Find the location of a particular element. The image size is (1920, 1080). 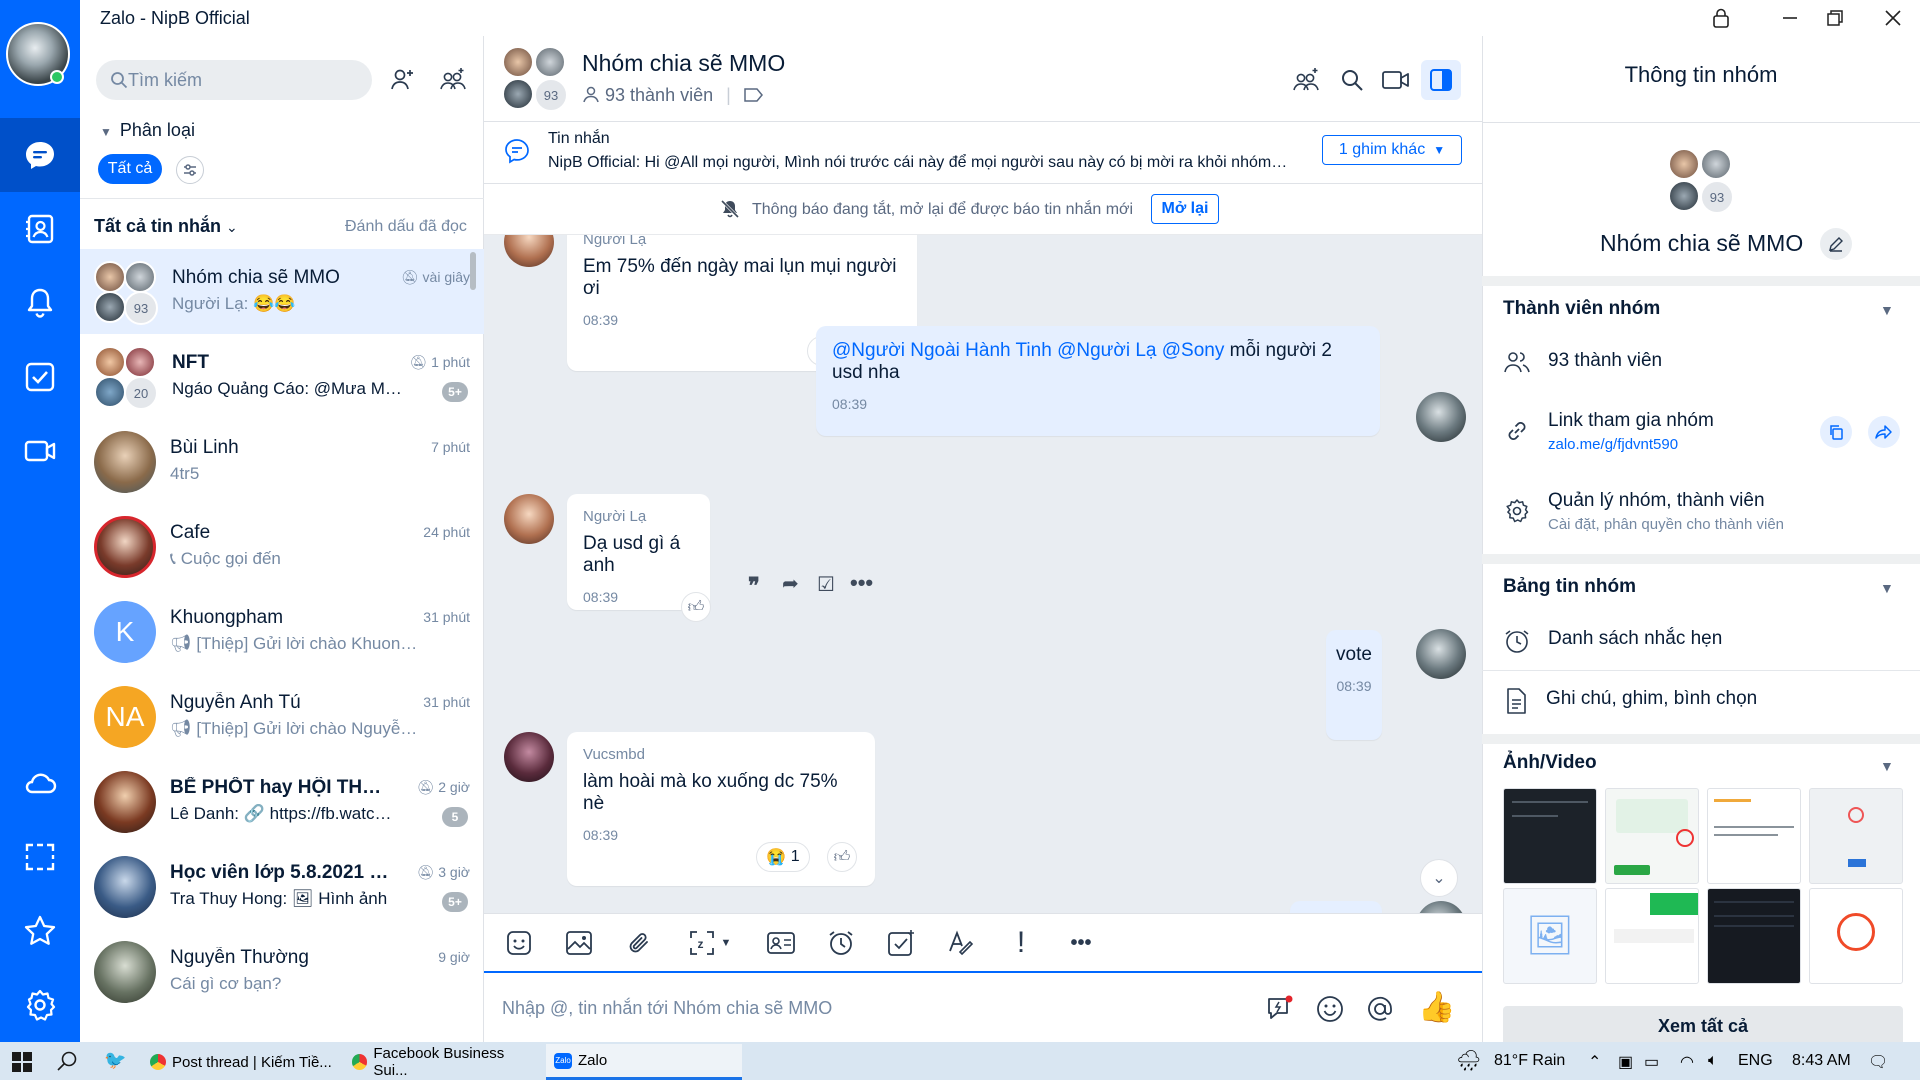

lock-button is located at coordinates (1721, 18).